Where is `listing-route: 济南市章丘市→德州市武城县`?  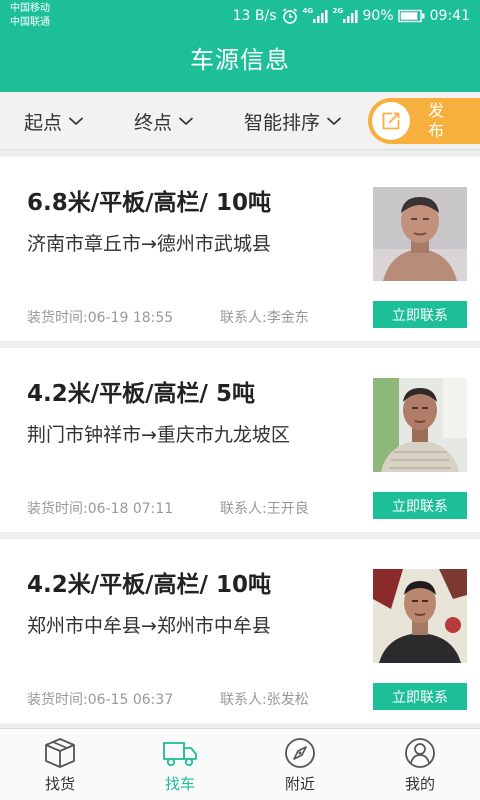
listing-route: 济南市章丘市→德州市武城县 is located at coordinates (149, 244).